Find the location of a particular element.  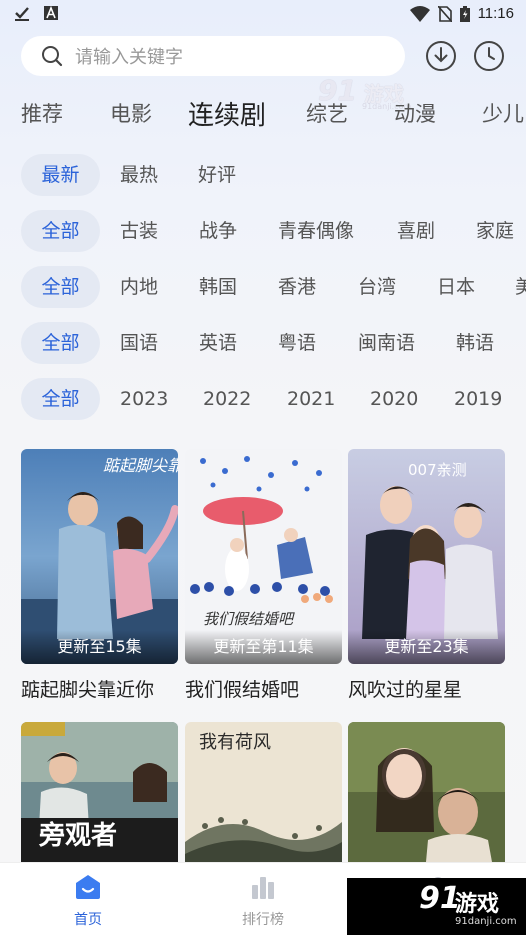

tab-anime: 动漫 is located at coordinates (415, 113).